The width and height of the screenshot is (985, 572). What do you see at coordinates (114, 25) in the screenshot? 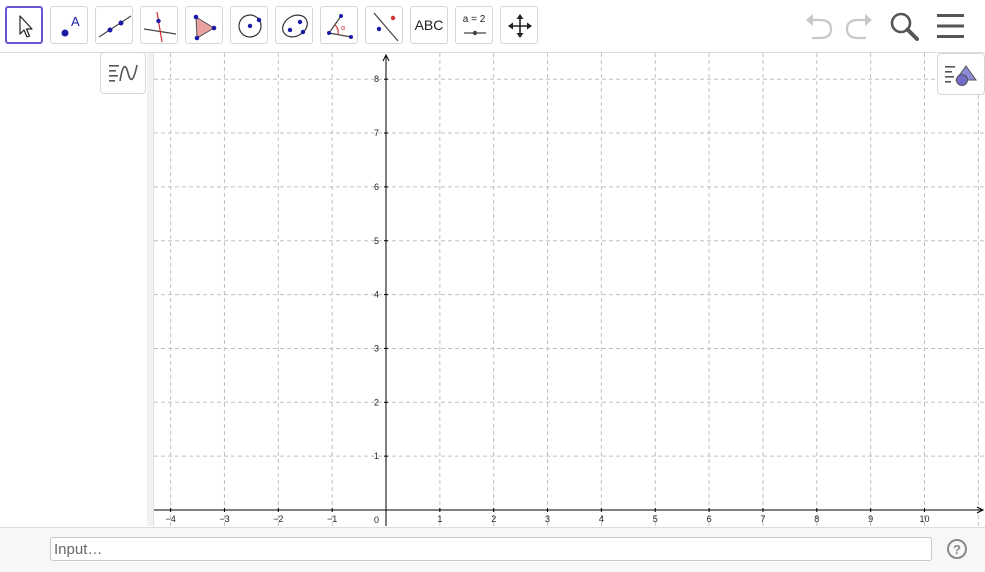
I see `line-tool-button` at bounding box center [114, 25].